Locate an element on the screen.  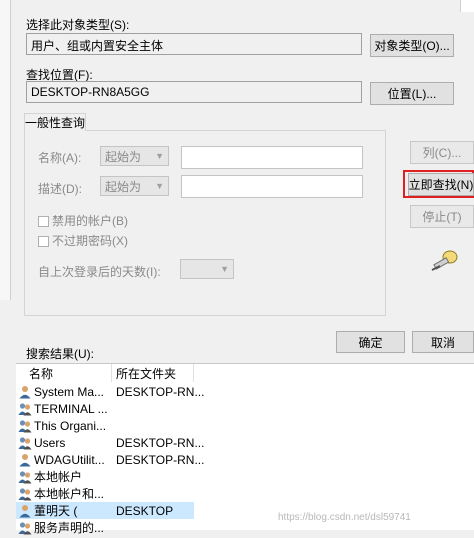
result-row: 董明天 ( DESKTOP is located at coordinates (105, 510).